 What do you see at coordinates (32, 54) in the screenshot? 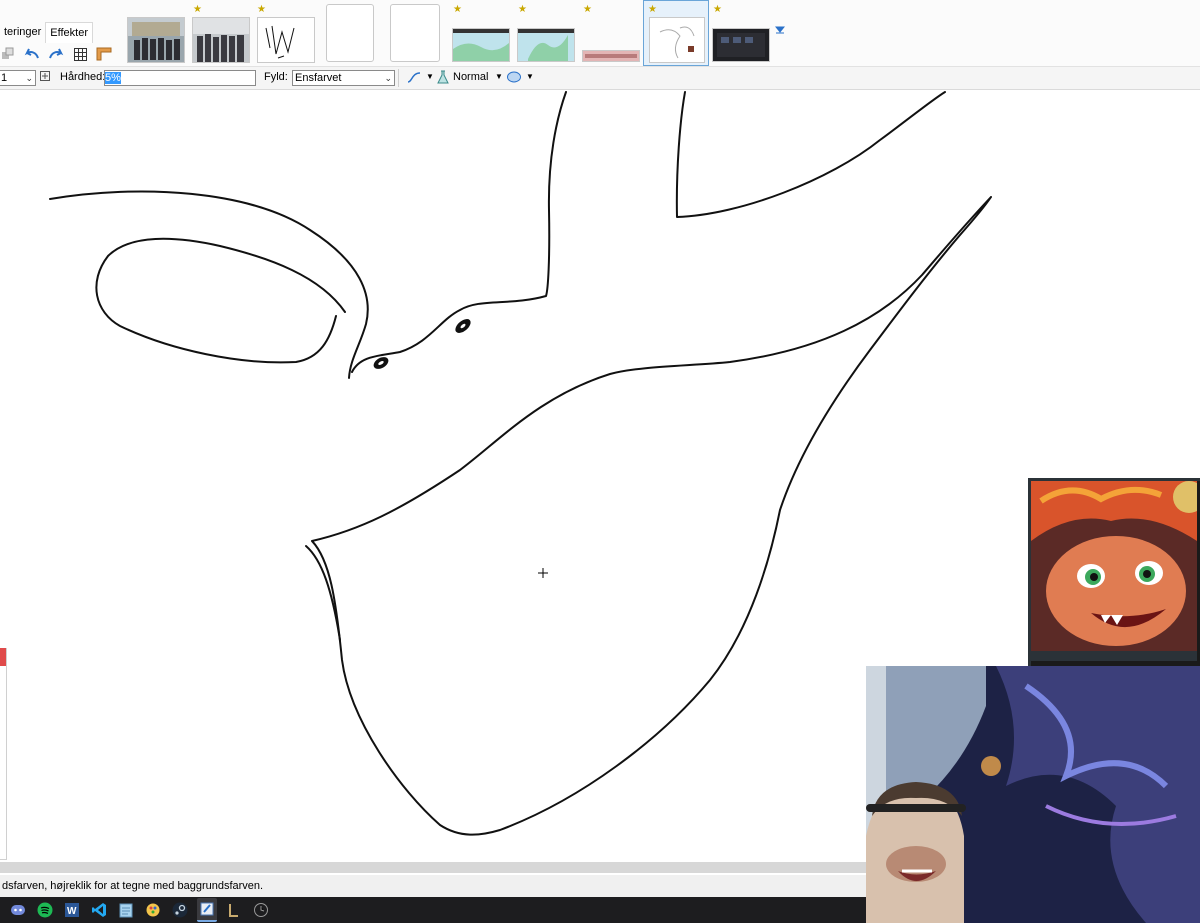
I see `undo-icon` at bounding box center [32, 54].